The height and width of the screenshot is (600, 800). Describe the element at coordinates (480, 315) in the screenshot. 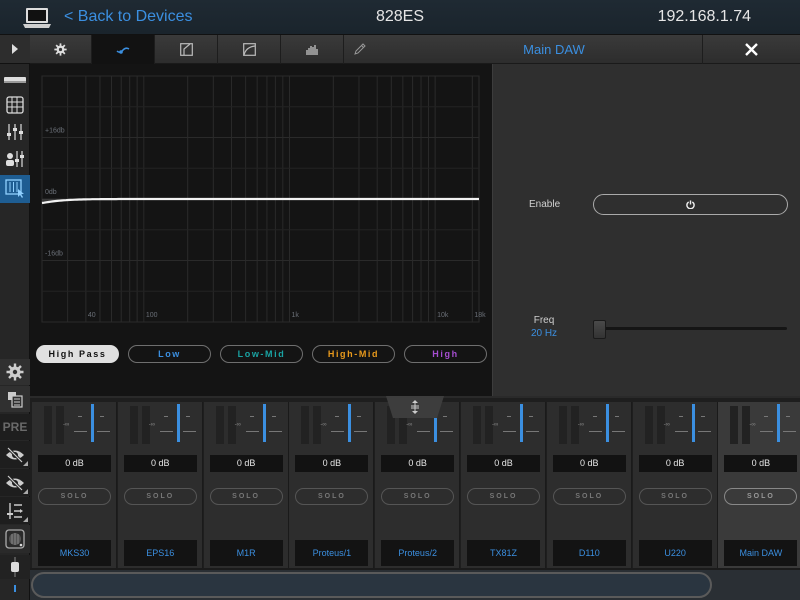

I see `x-axis-label: 18k` at that location.